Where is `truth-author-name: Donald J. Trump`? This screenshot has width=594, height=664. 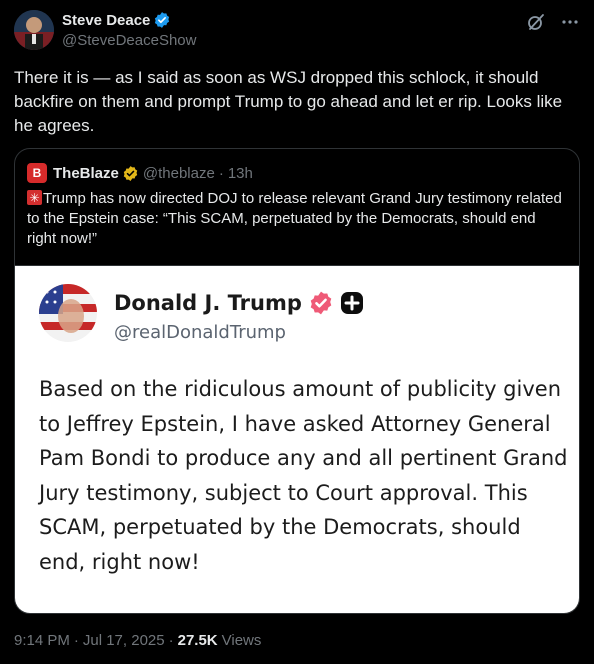
truth-author-name: Donald J. Trump is located at coordinates (208, 303).